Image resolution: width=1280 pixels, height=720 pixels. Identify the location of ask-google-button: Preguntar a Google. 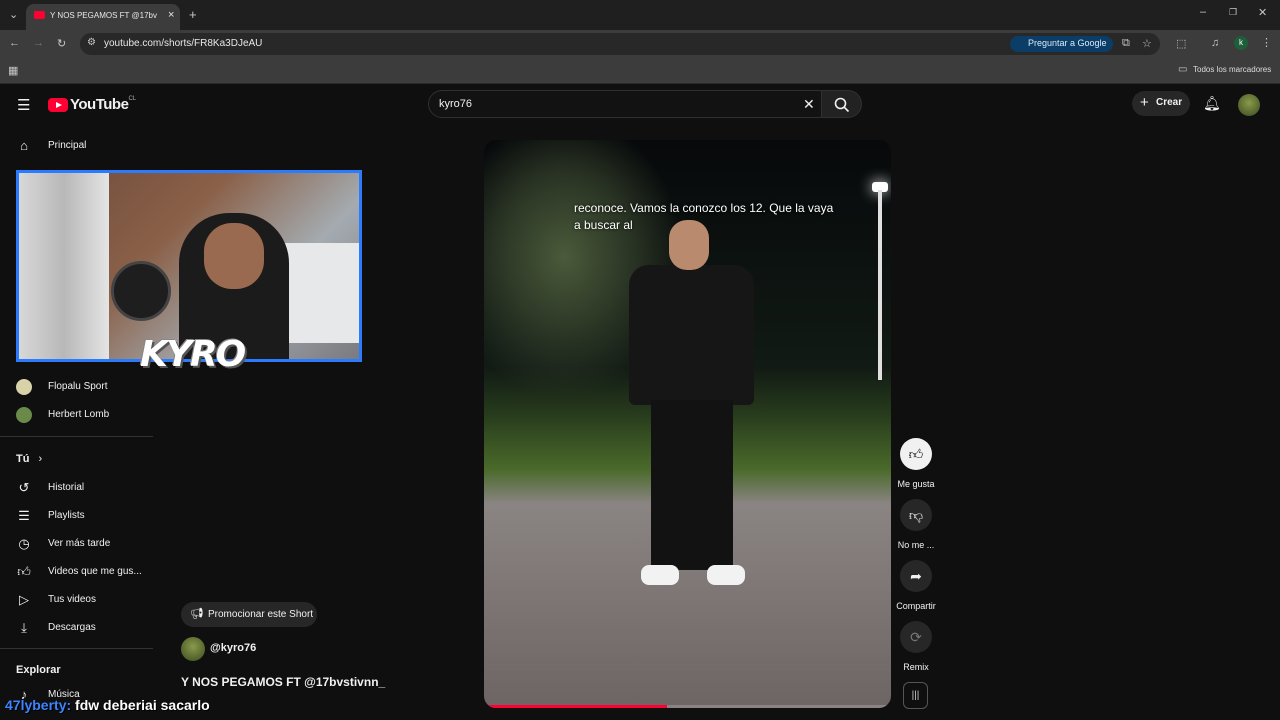
(1061, 44).